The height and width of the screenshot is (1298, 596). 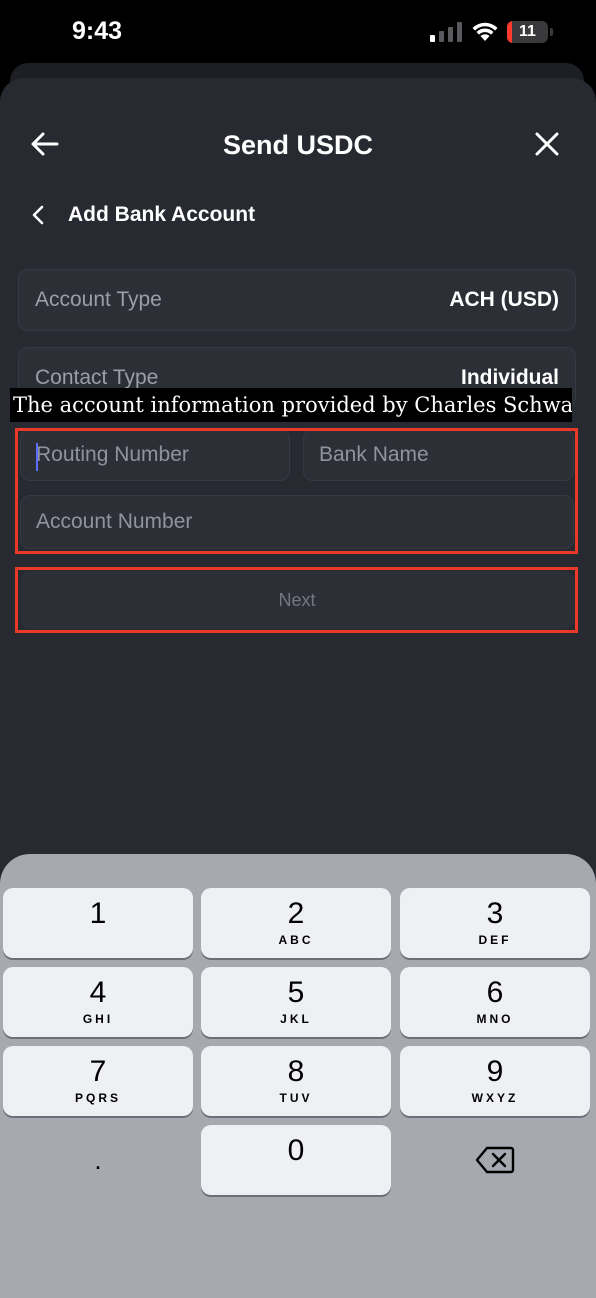 I want to click on key-1: 1, so click(x=98, y=923).